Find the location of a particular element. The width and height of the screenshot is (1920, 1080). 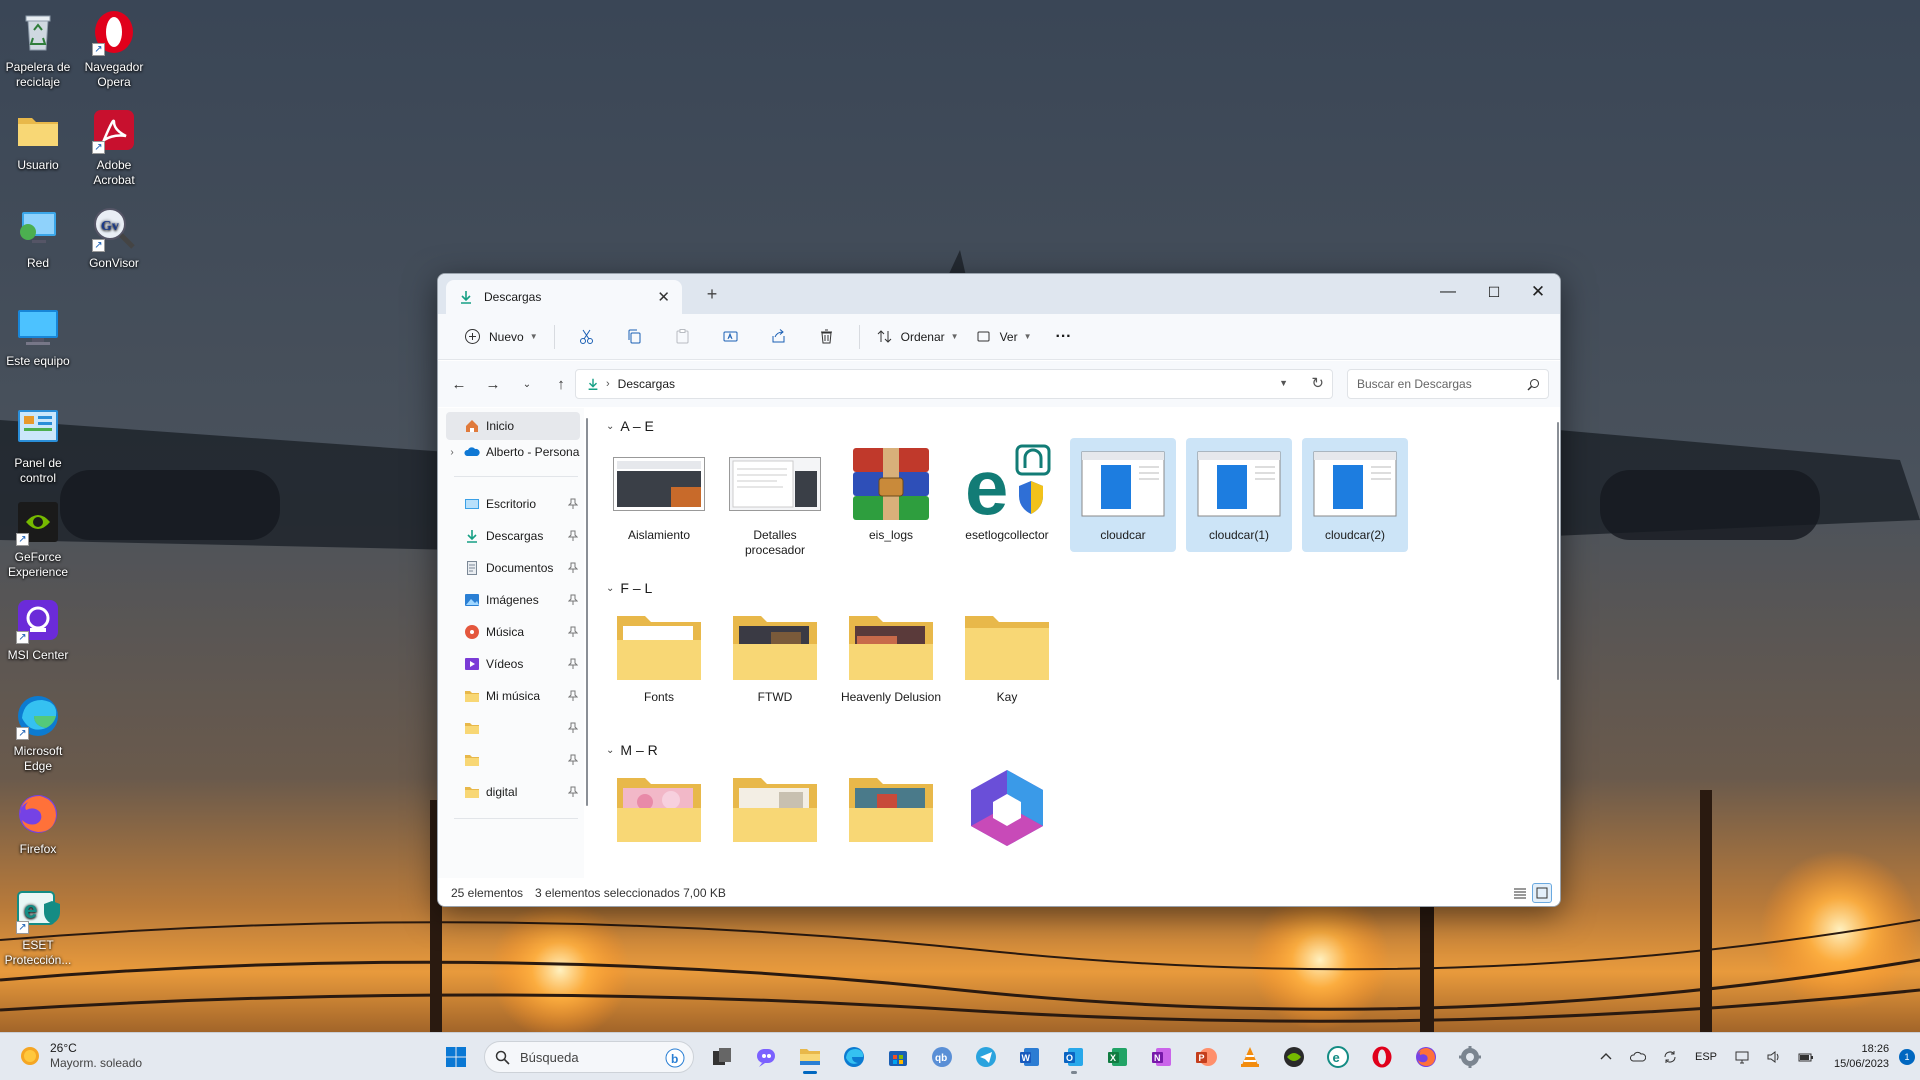

nav-item-pictures: Imágenes is located at coordinates (513, 600).